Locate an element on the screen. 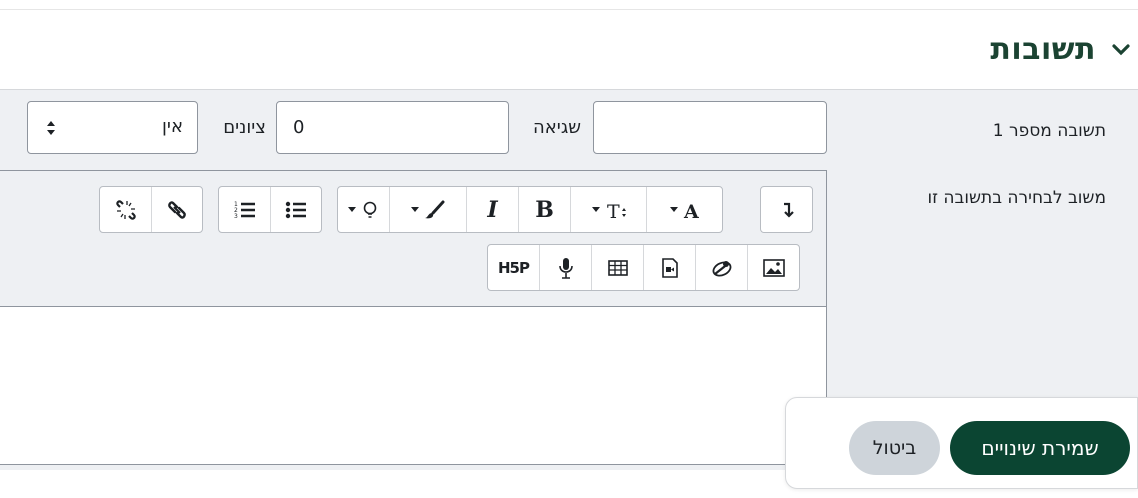  font-color-letter: A is located at coordinates (691, 211).